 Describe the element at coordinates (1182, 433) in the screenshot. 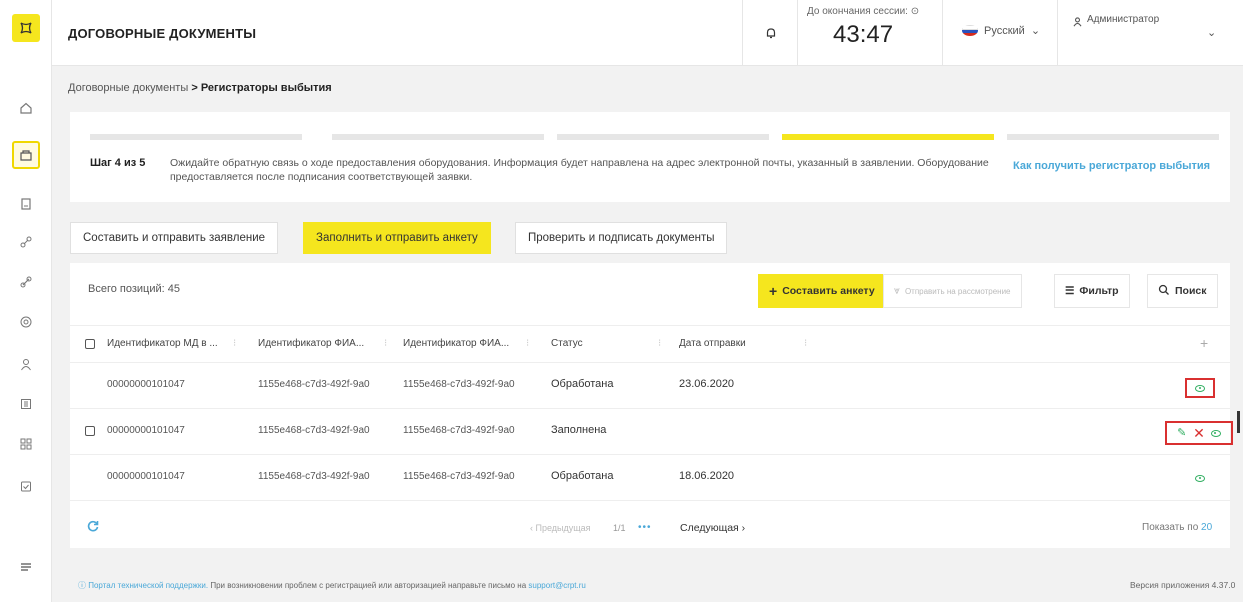

I see `edit-pencil-icon: ✎` at that location.